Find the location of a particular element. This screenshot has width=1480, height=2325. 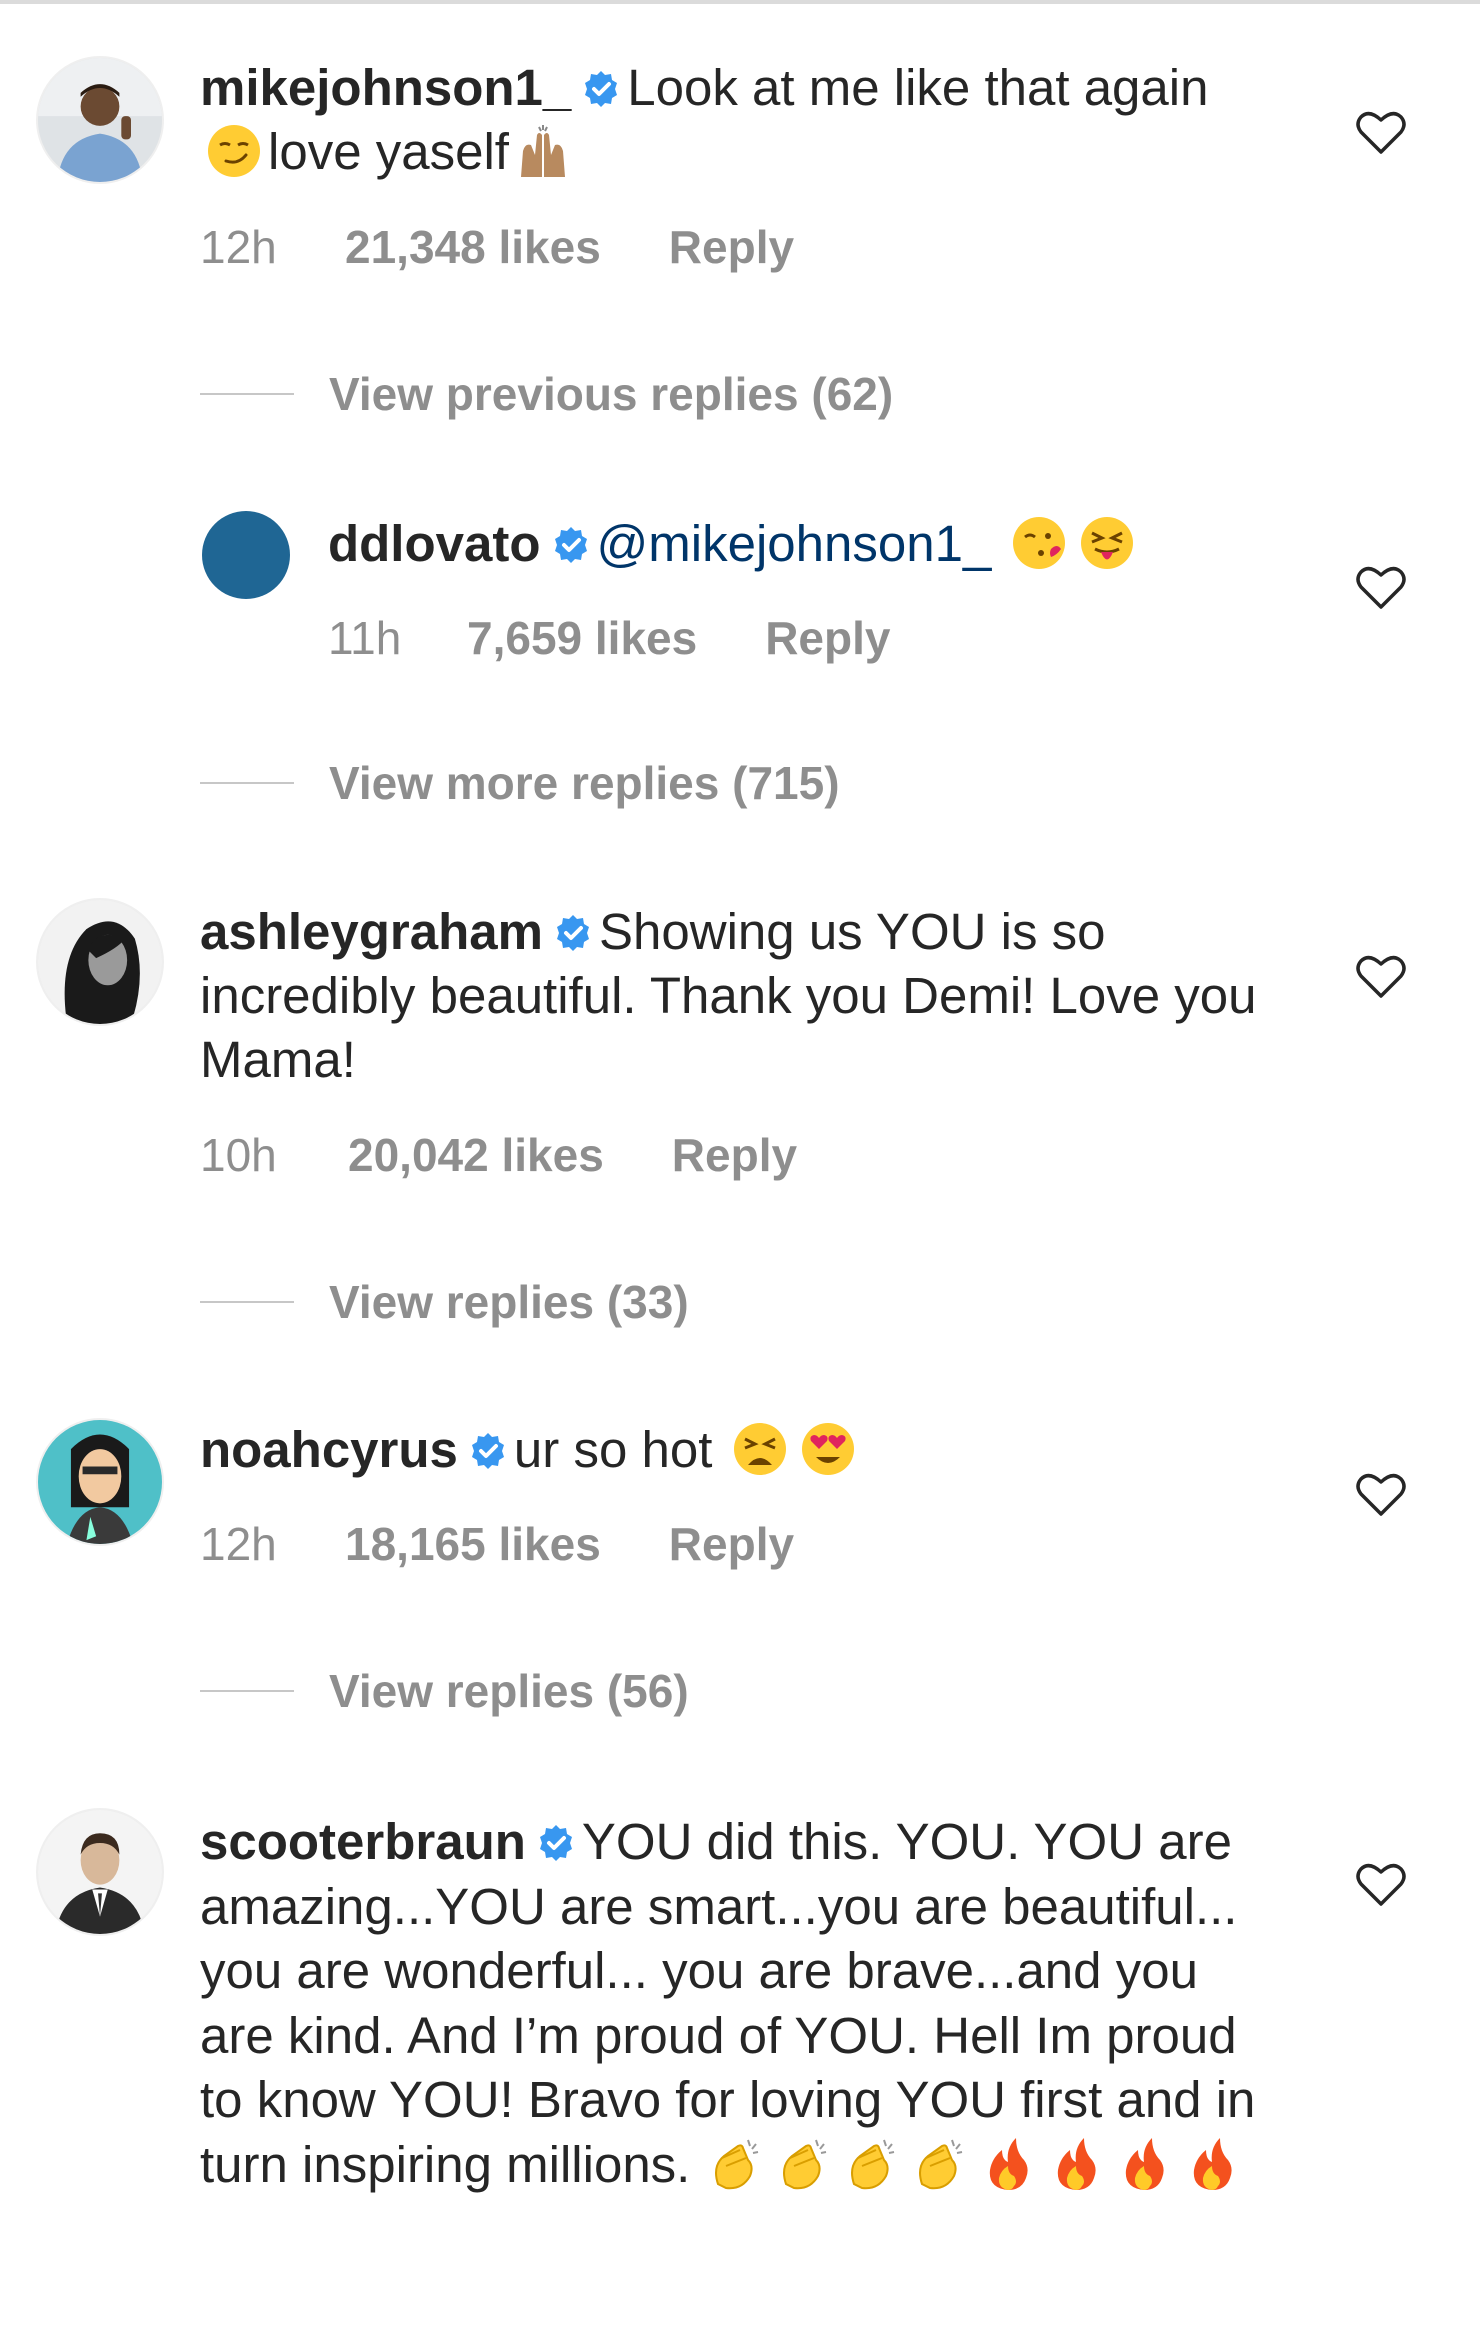

comment-meta: 10h 20,042 likes Reply is located at coordinates (498, 1155).